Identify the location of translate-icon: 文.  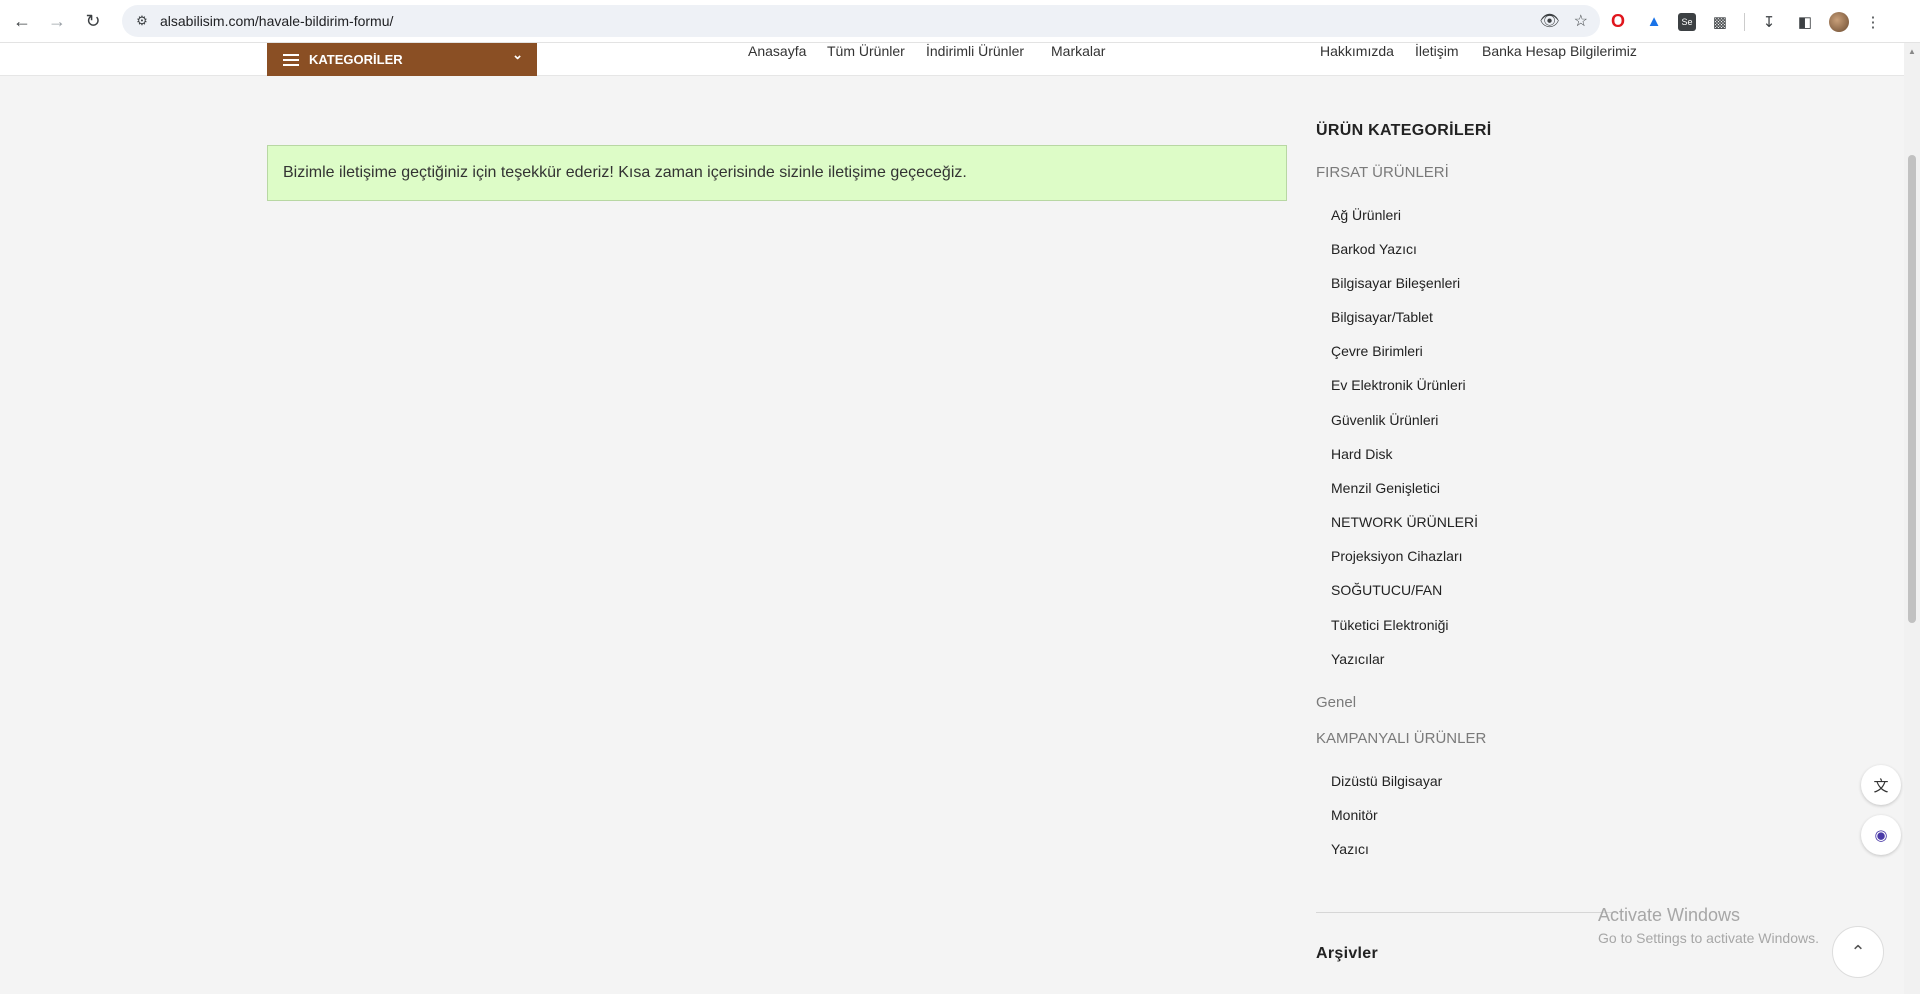
(1881, 785).